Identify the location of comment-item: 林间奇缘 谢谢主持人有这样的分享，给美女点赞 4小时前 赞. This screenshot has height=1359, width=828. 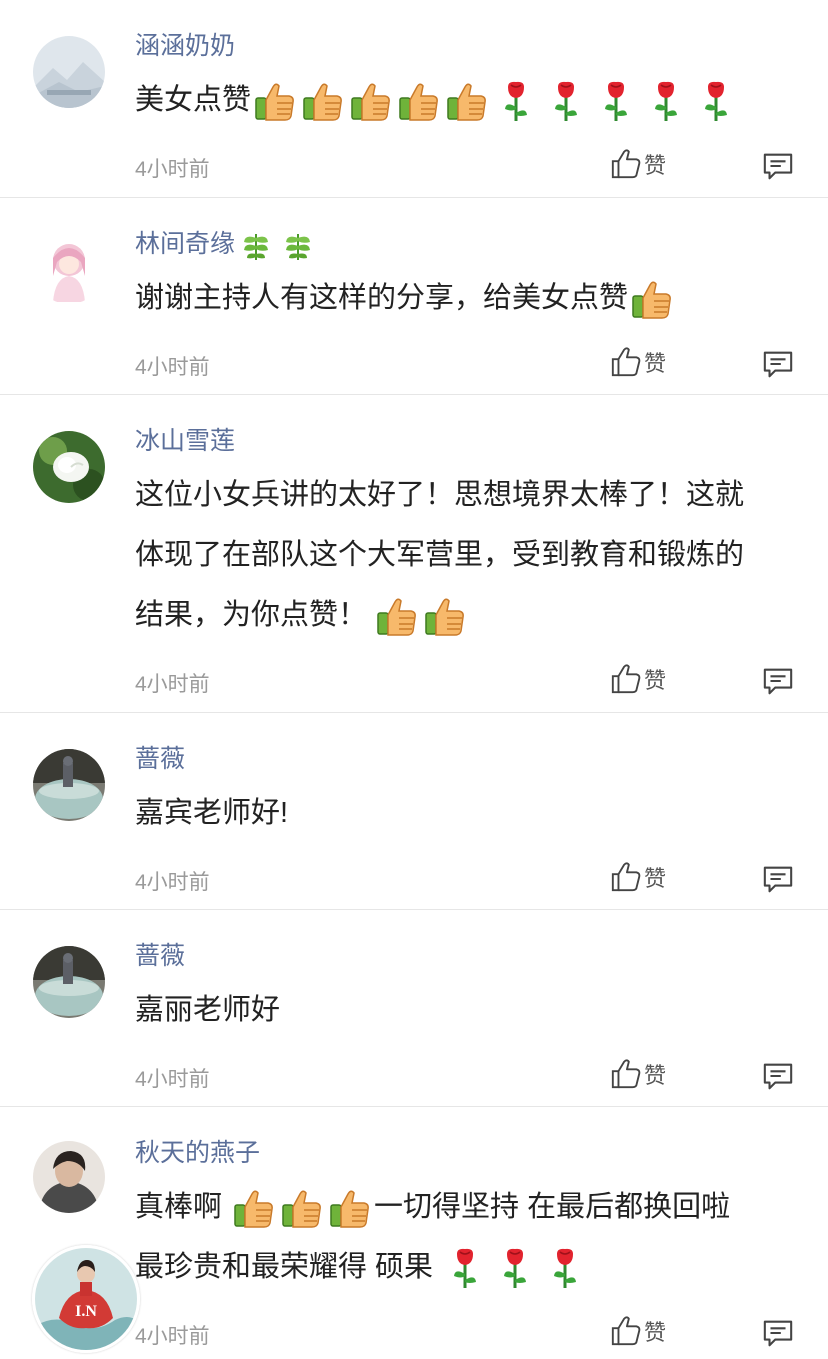
(414, 296).